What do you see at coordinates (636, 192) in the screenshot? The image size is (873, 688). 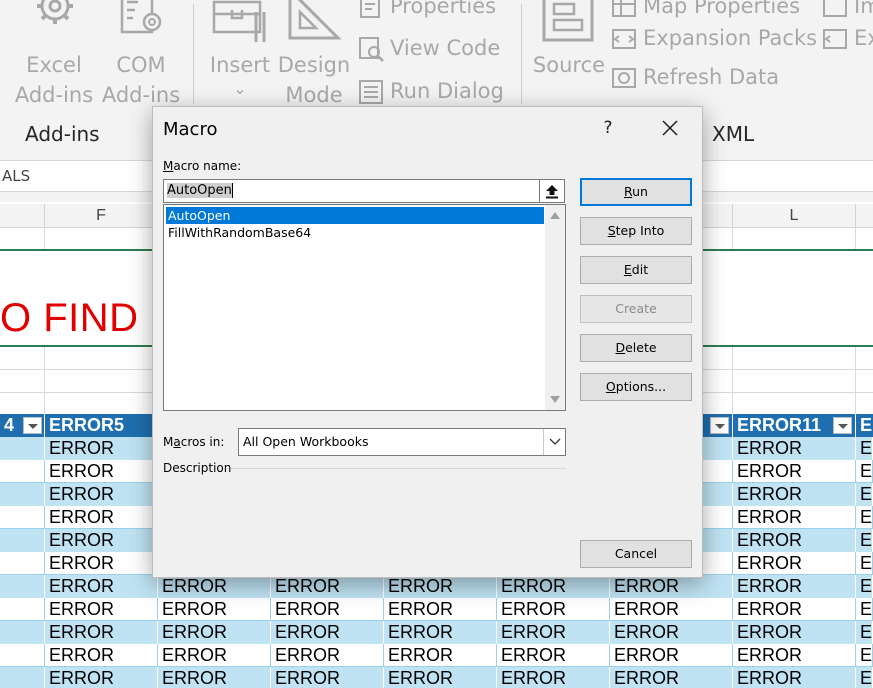 I see `run-button: Run` at bounding box center [636, 192].